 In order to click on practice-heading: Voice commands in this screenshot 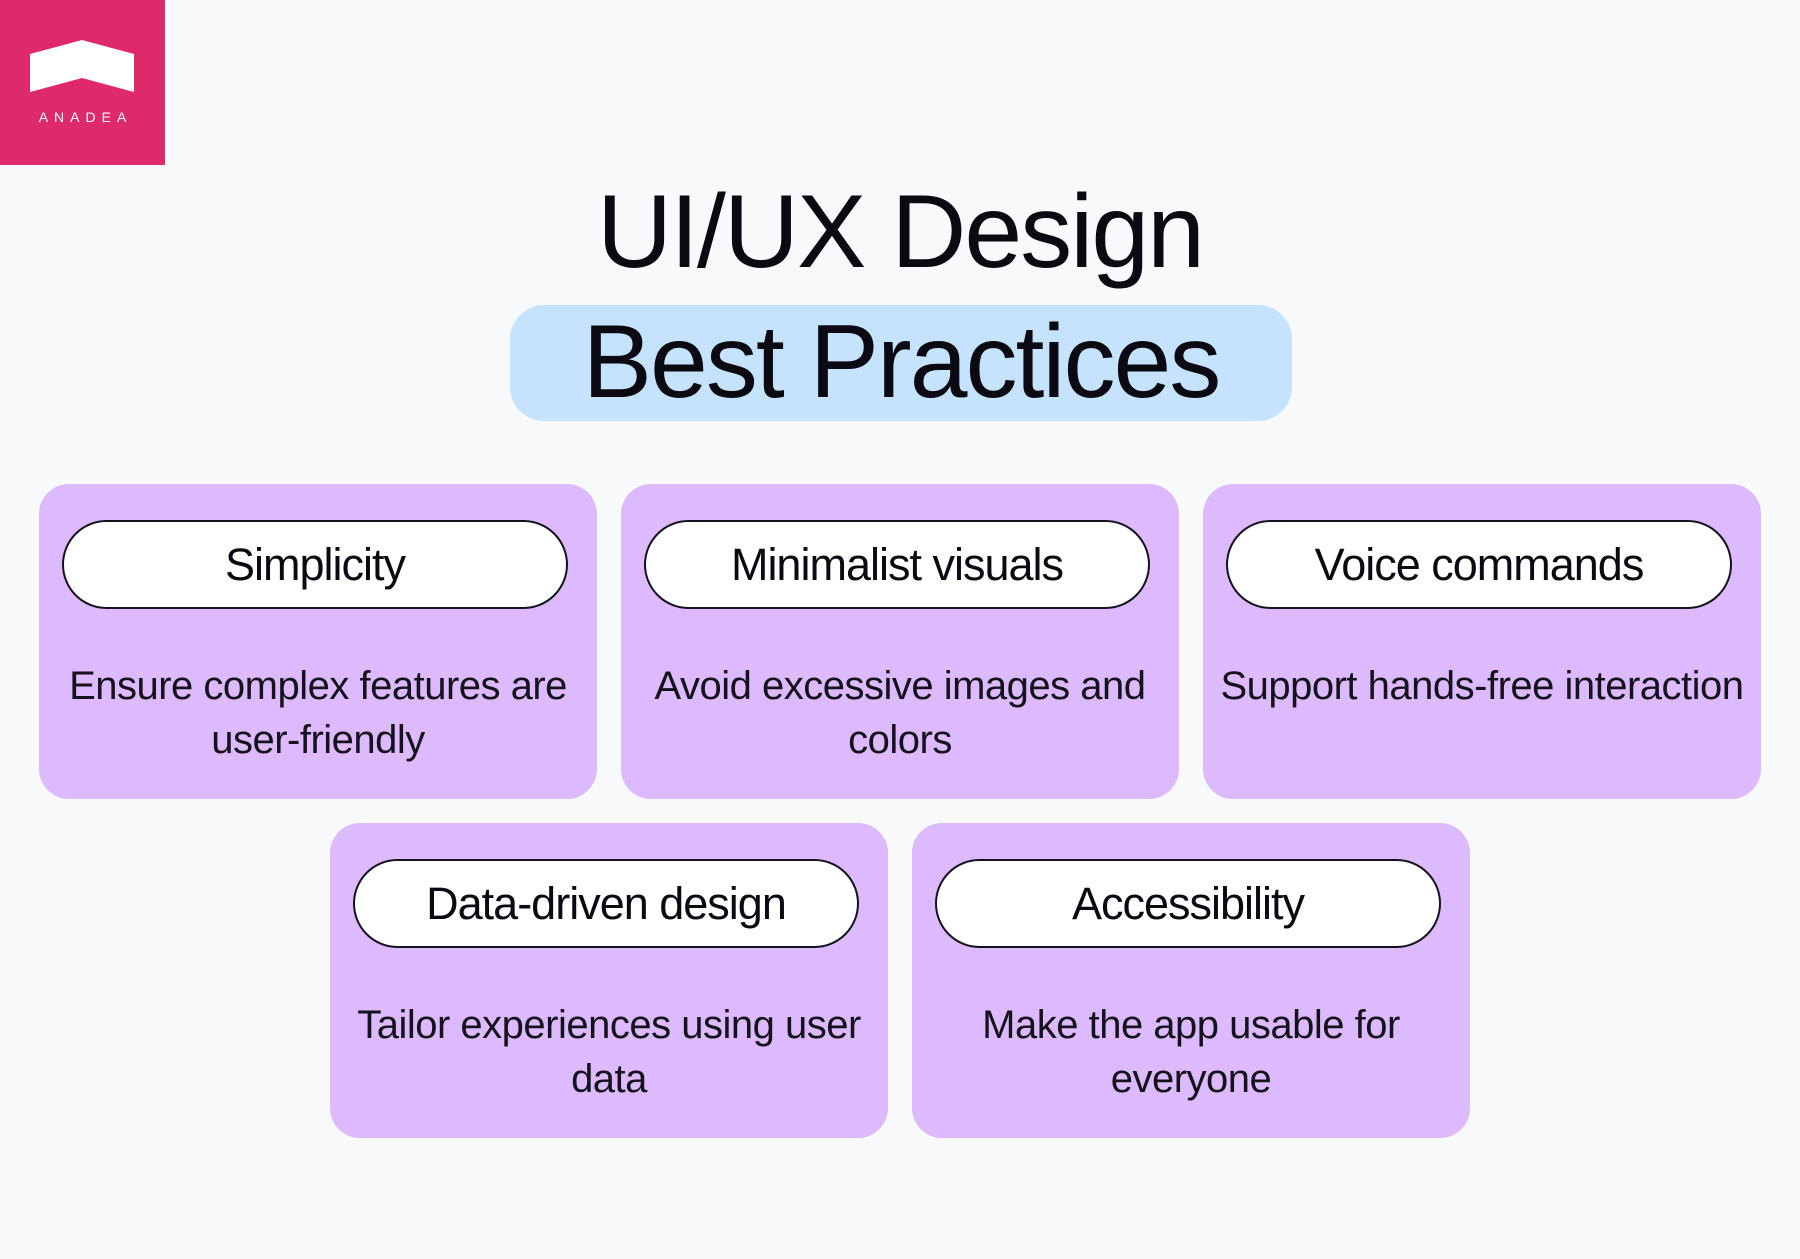, I will do `click(1479, 564)`.